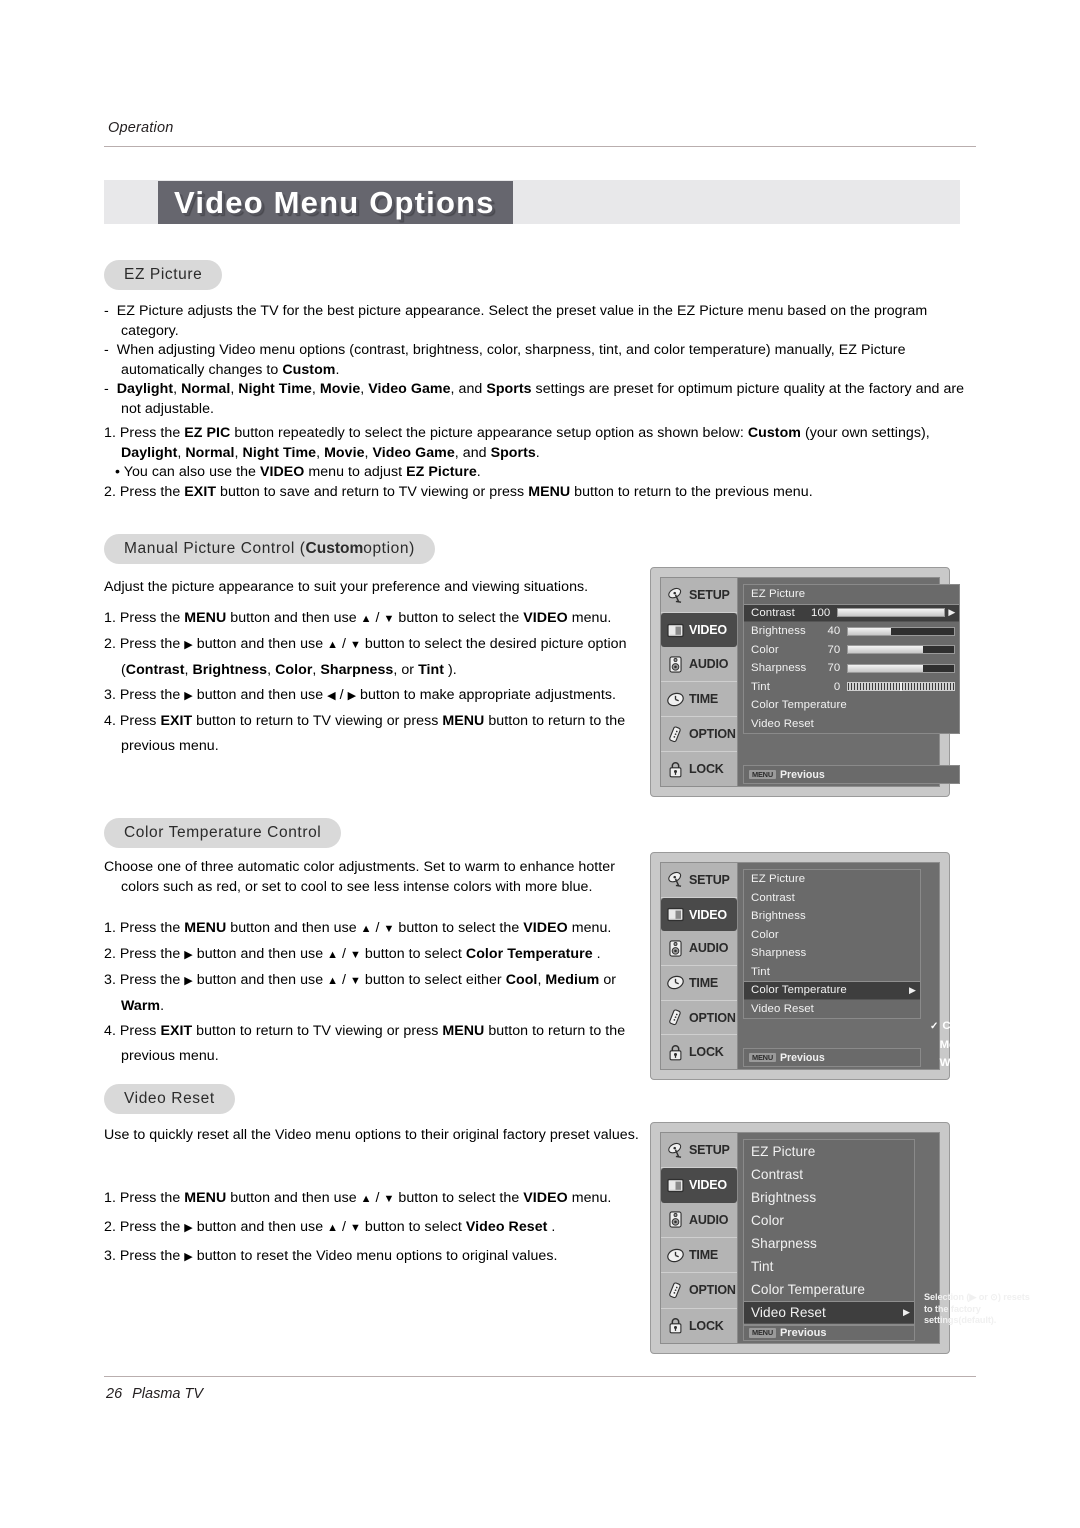  What do you see at coordinates (760, 971) in the screenshot?
I see `osd-menu-row-label: Tint` at bounding box center [760, 971].